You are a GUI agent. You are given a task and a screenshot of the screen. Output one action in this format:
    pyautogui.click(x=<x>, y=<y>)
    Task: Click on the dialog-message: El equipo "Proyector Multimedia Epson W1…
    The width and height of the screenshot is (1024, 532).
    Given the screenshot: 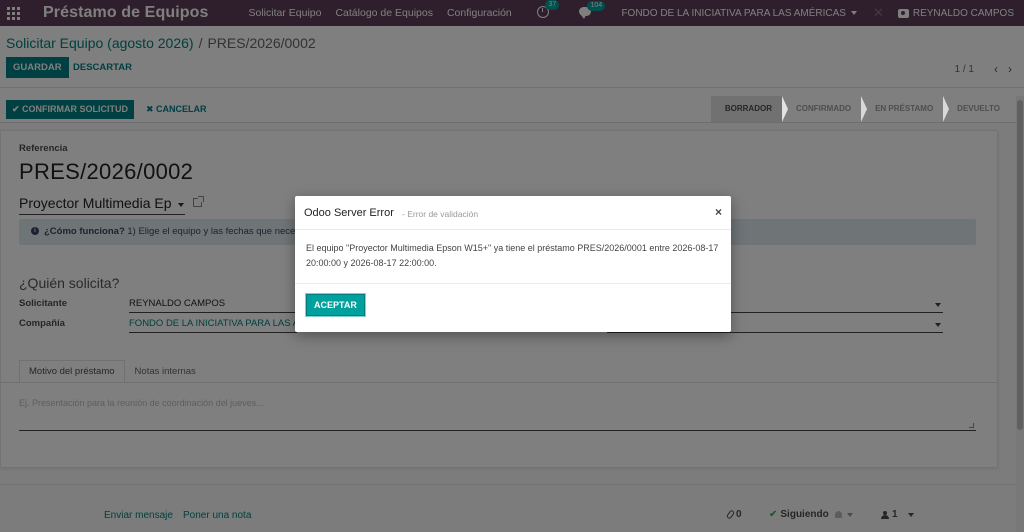 What is the action you would take?
    pyautogui.click(x=512, y=255)
    